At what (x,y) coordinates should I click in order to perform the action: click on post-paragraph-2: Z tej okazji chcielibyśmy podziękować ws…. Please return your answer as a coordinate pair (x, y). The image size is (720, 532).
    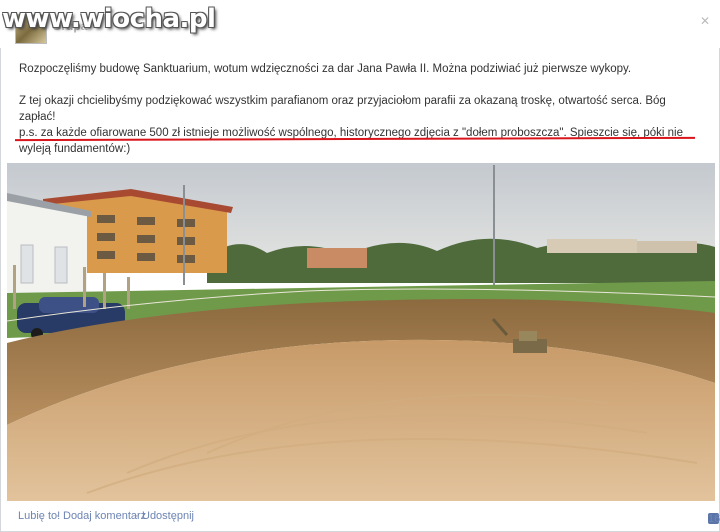
    Looking at the image, I should click on (342, 109).